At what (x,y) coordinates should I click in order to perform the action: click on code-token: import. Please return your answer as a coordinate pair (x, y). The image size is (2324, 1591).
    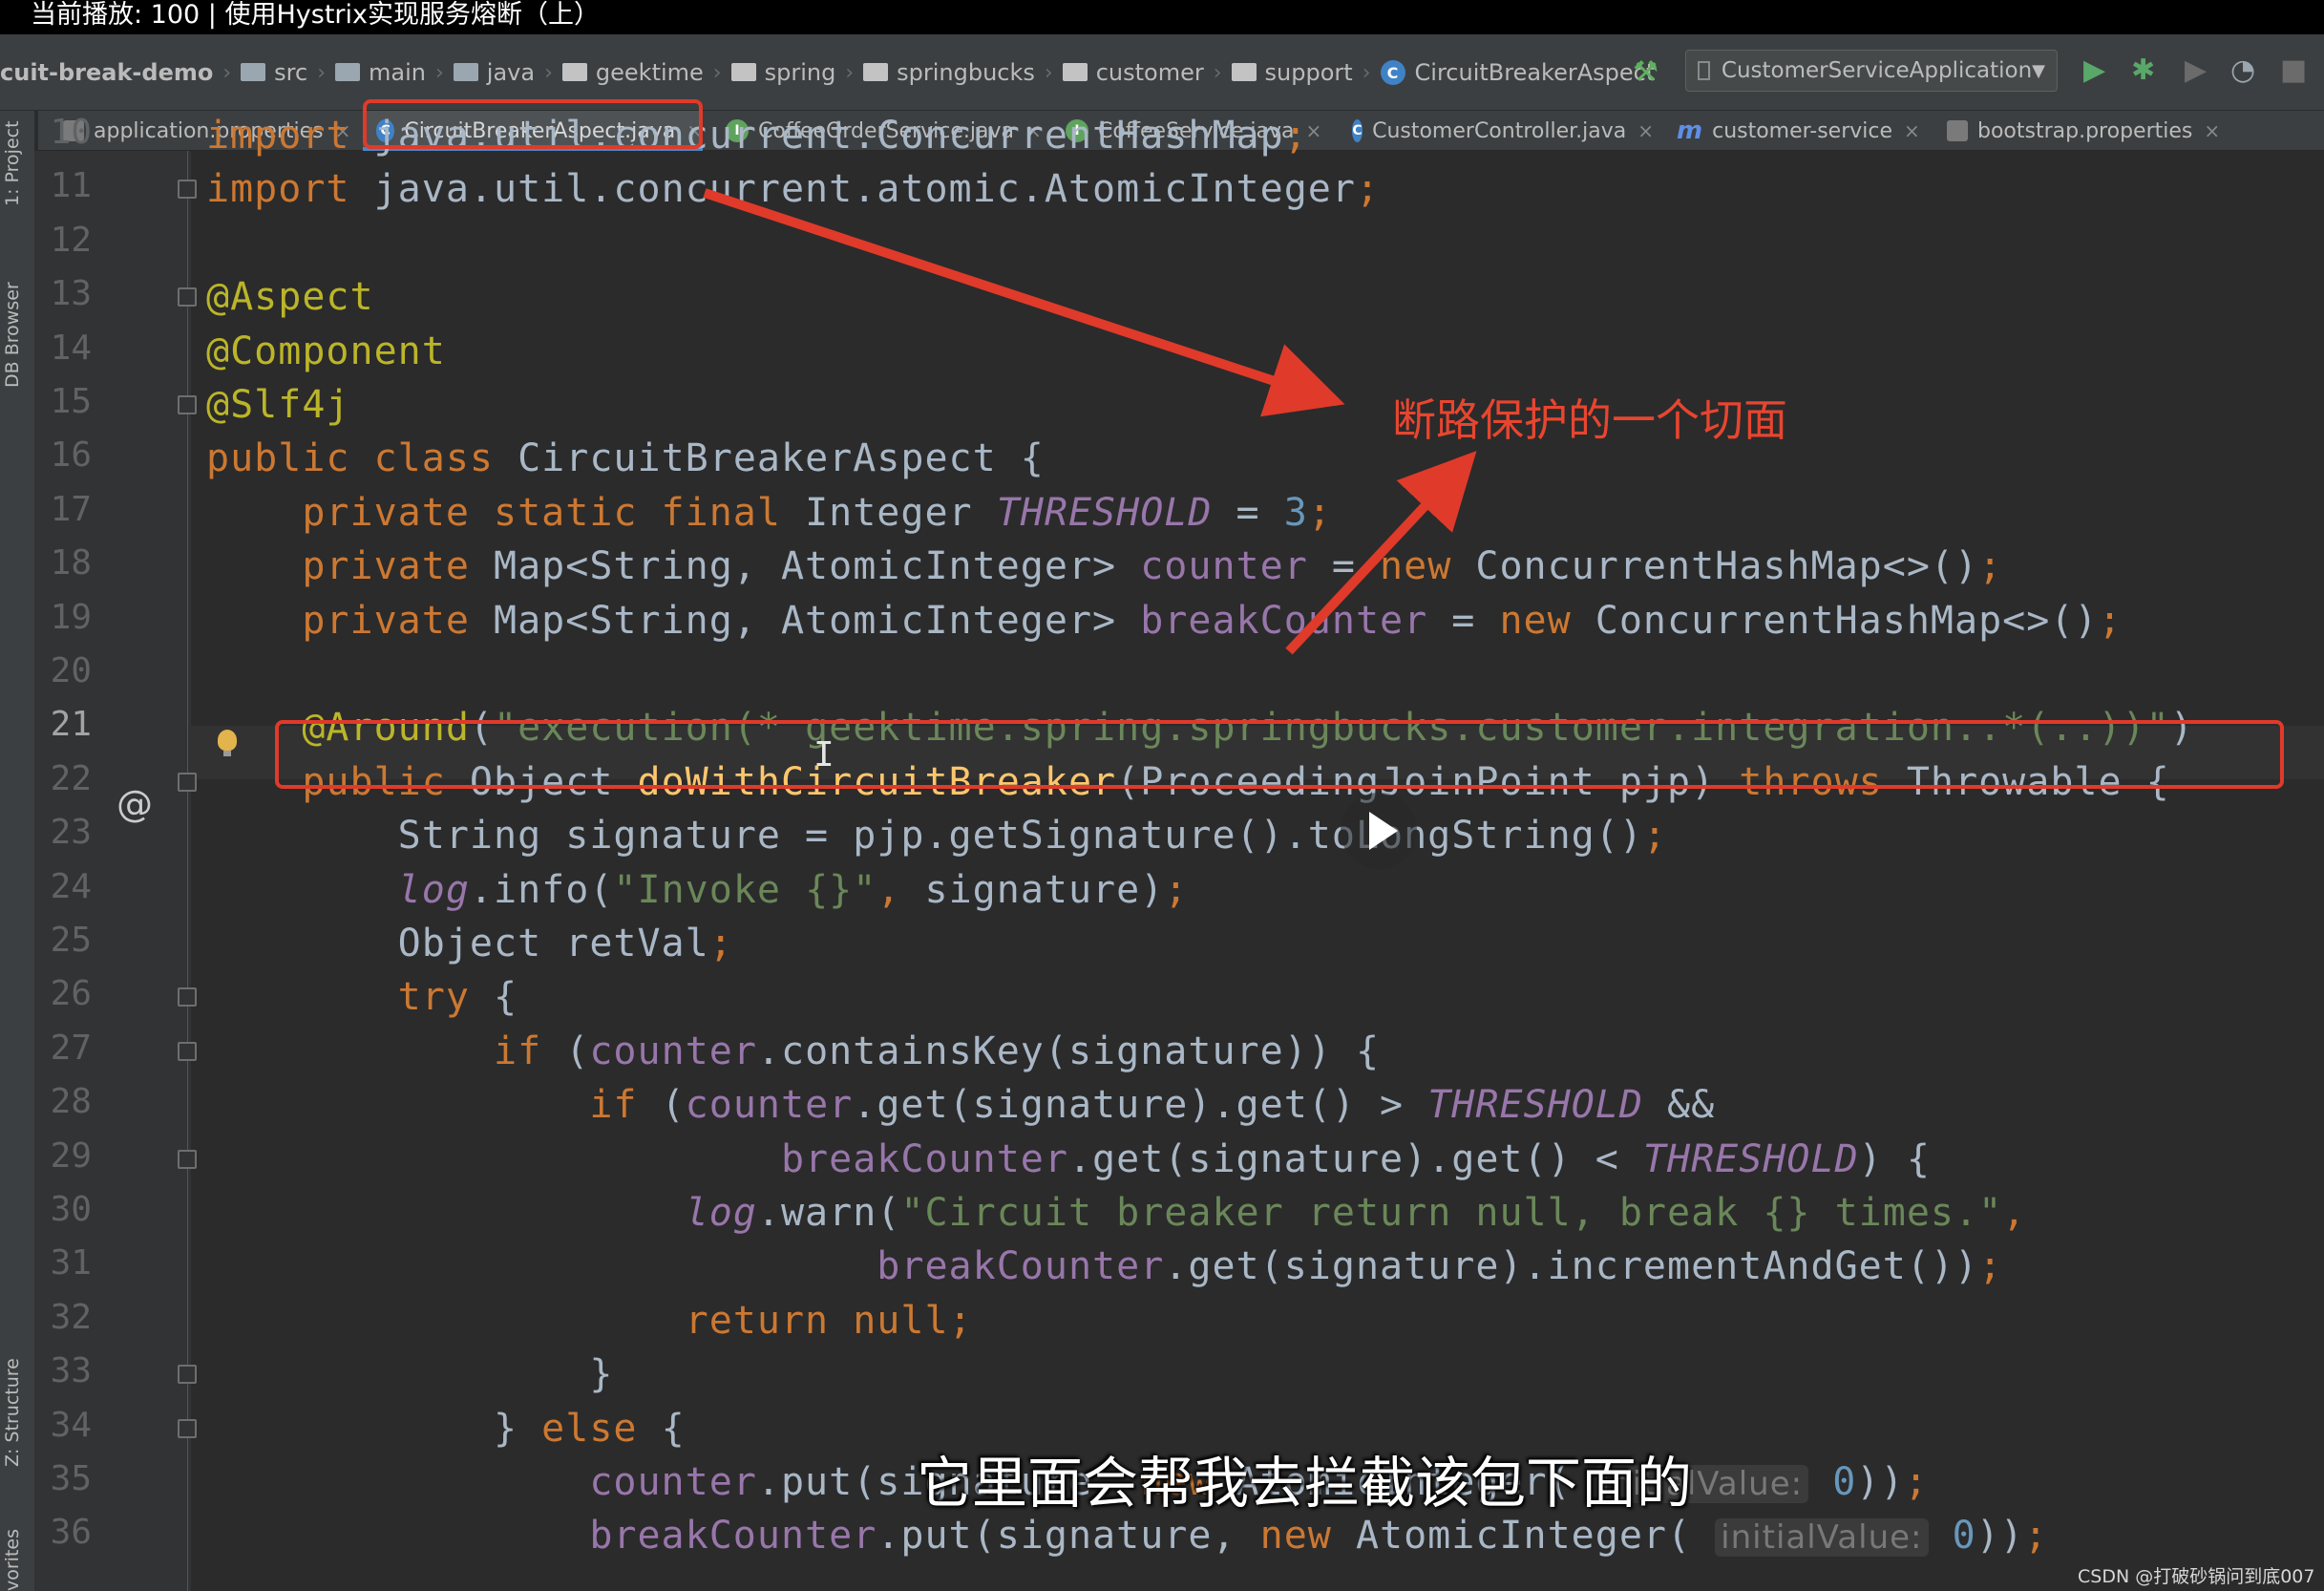
    Looking at the image, I should click on (290, 189).